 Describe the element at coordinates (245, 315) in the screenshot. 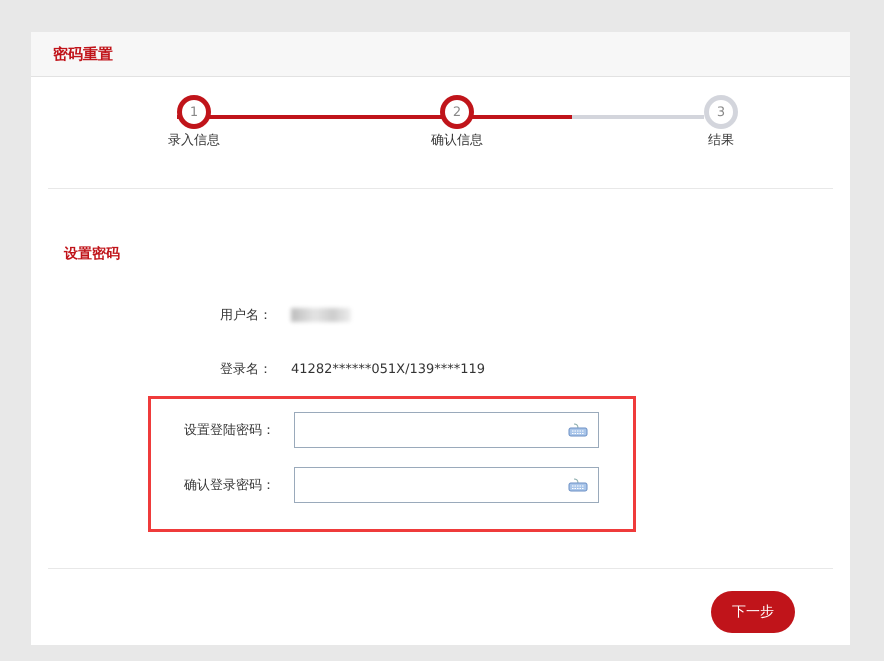

I see `field-label: 用户名：` at that location.